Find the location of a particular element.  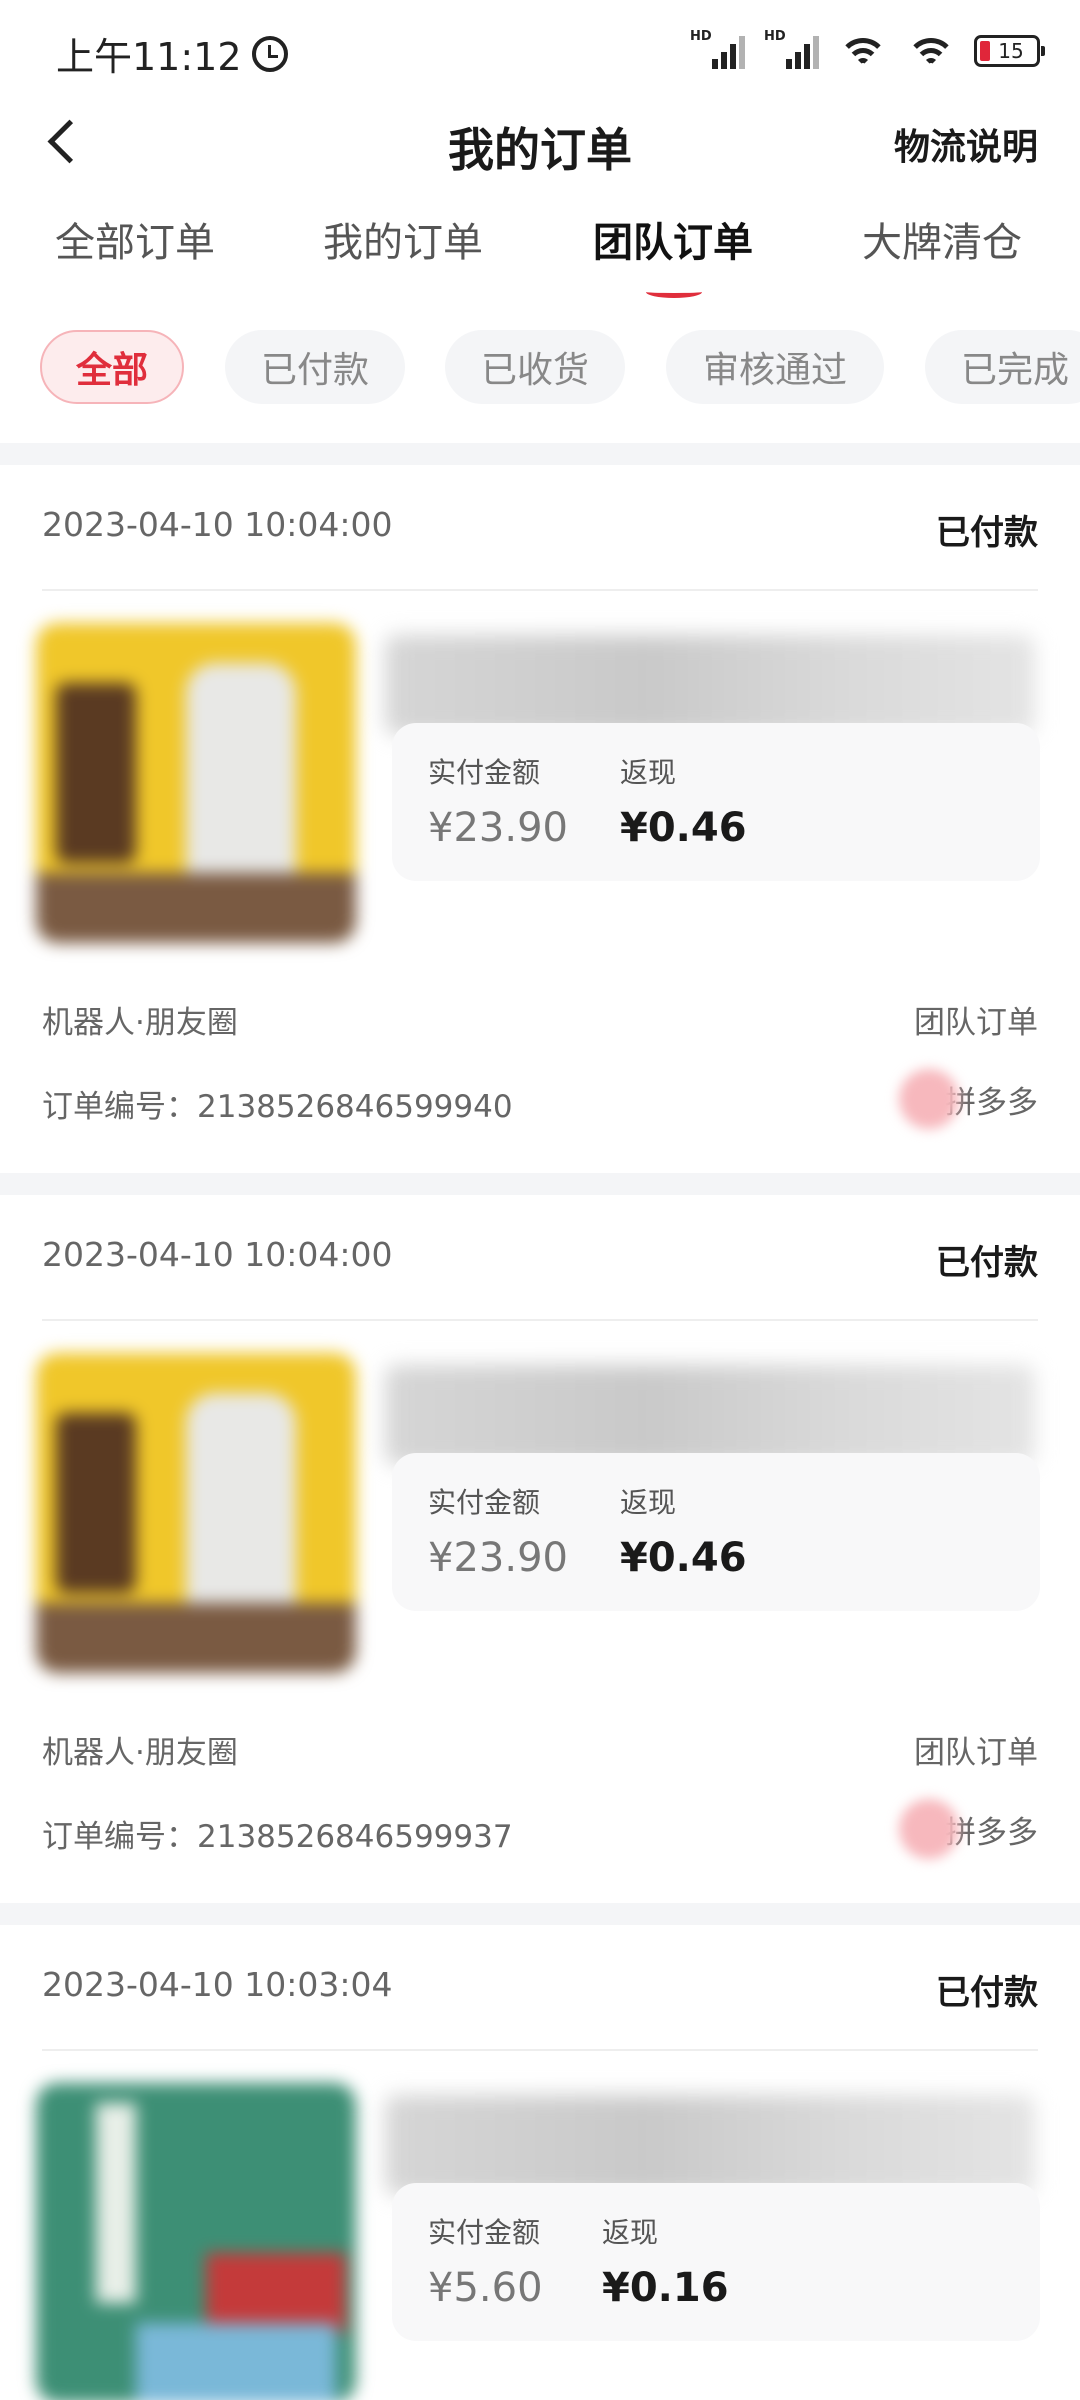

order-number: 订单编号：2138526846599937 is located at coordinates (277, 1837).